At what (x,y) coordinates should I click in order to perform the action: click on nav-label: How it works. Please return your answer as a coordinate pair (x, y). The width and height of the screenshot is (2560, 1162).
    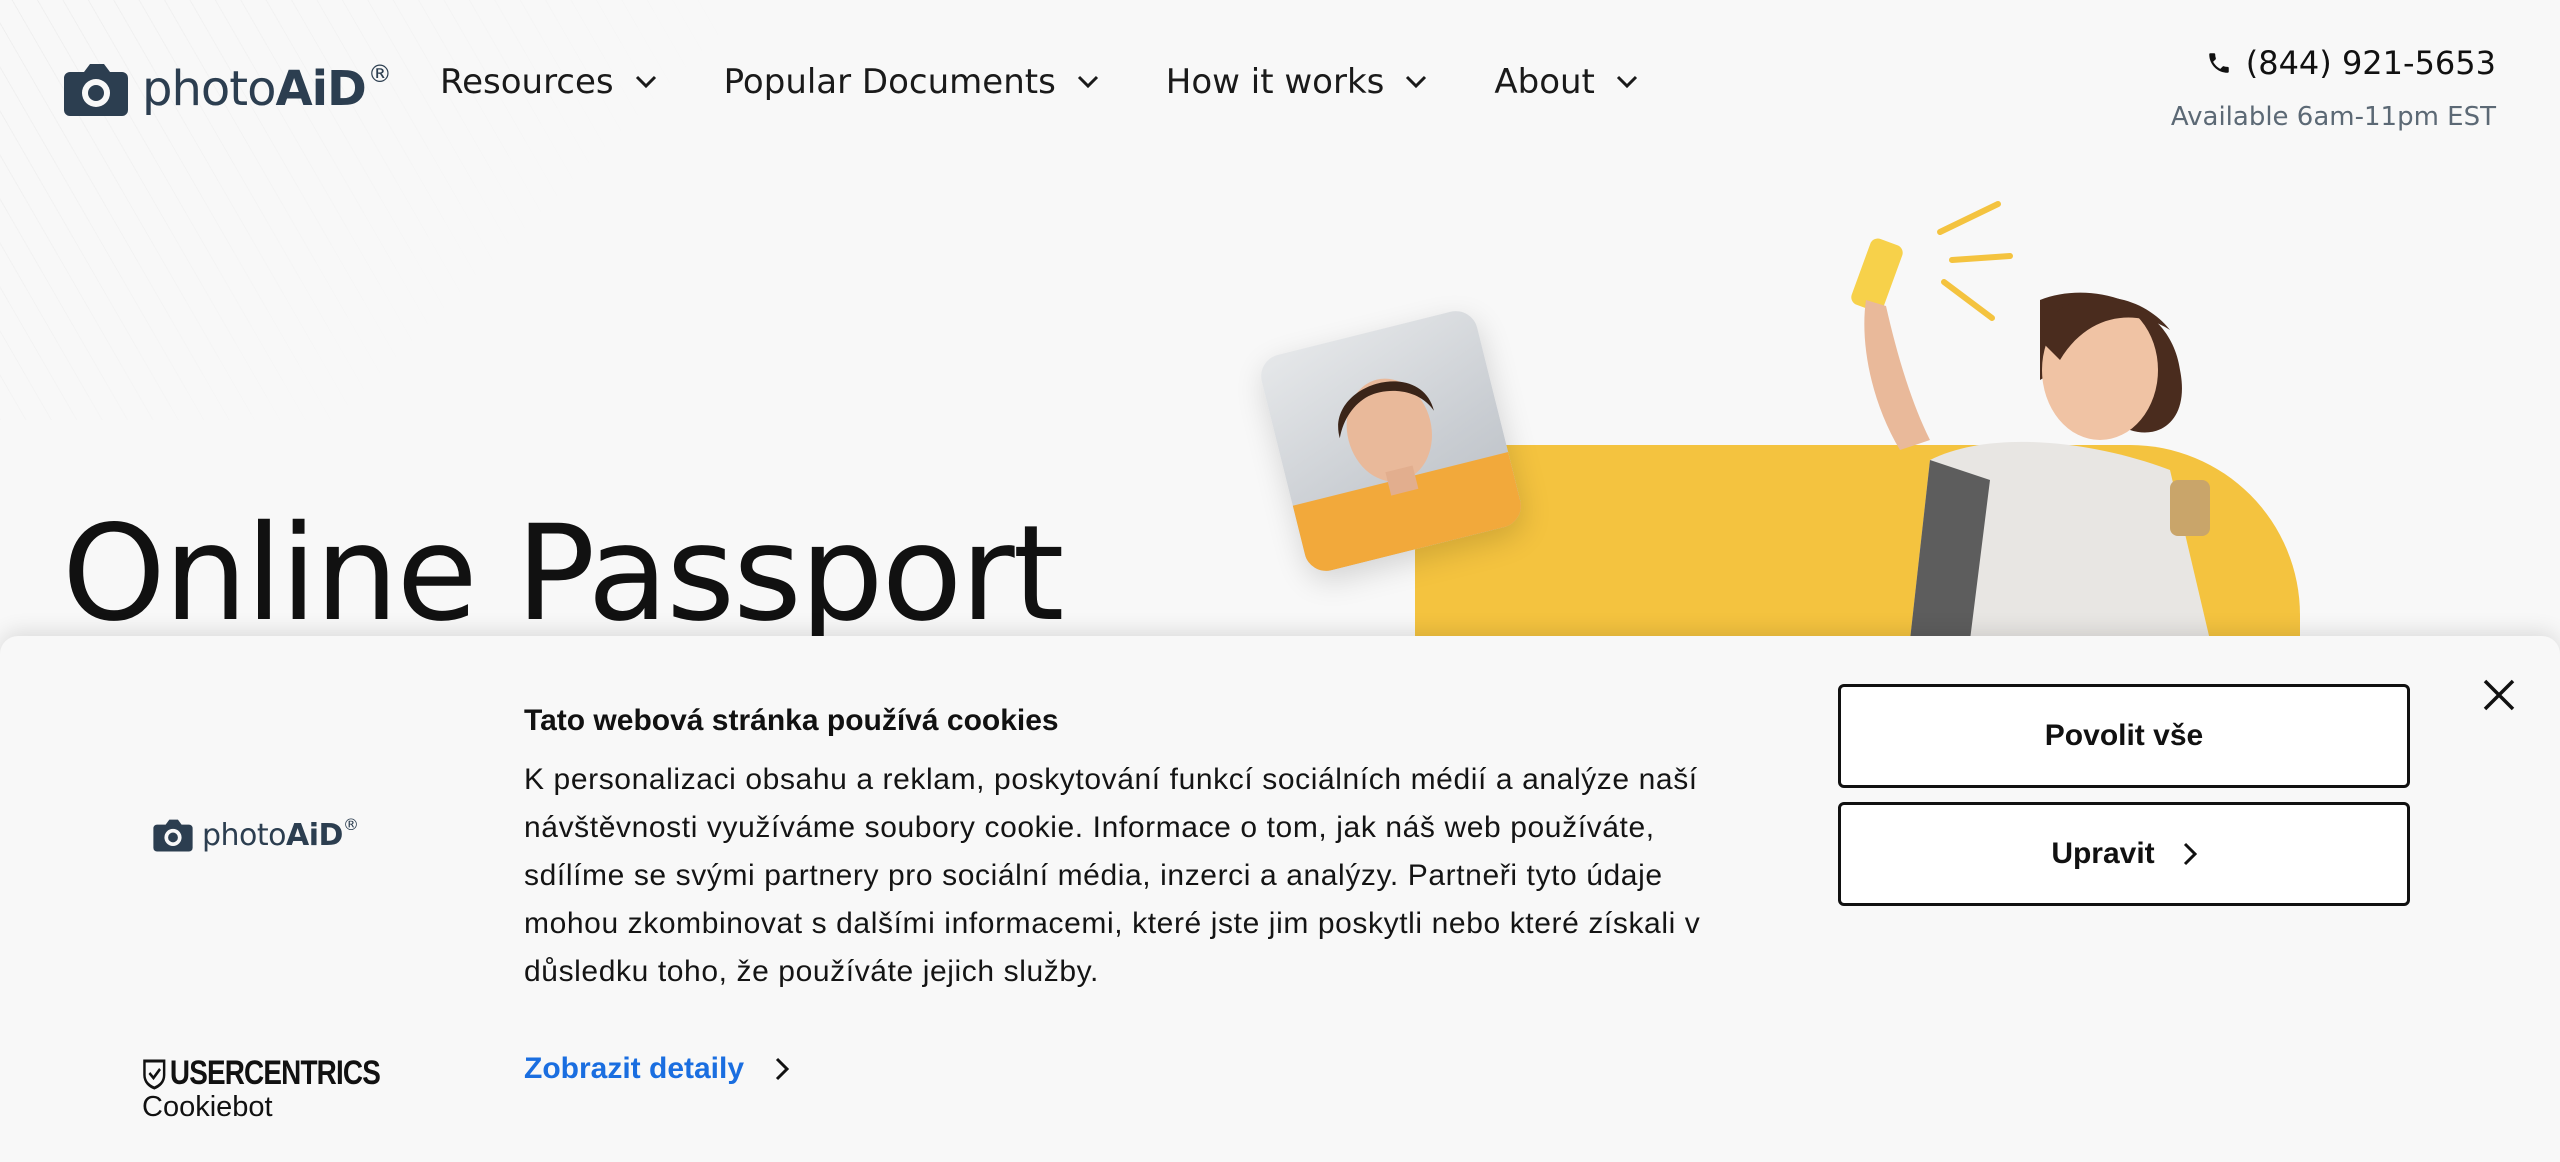
    Looking at the image, I should click on (1275, 82).